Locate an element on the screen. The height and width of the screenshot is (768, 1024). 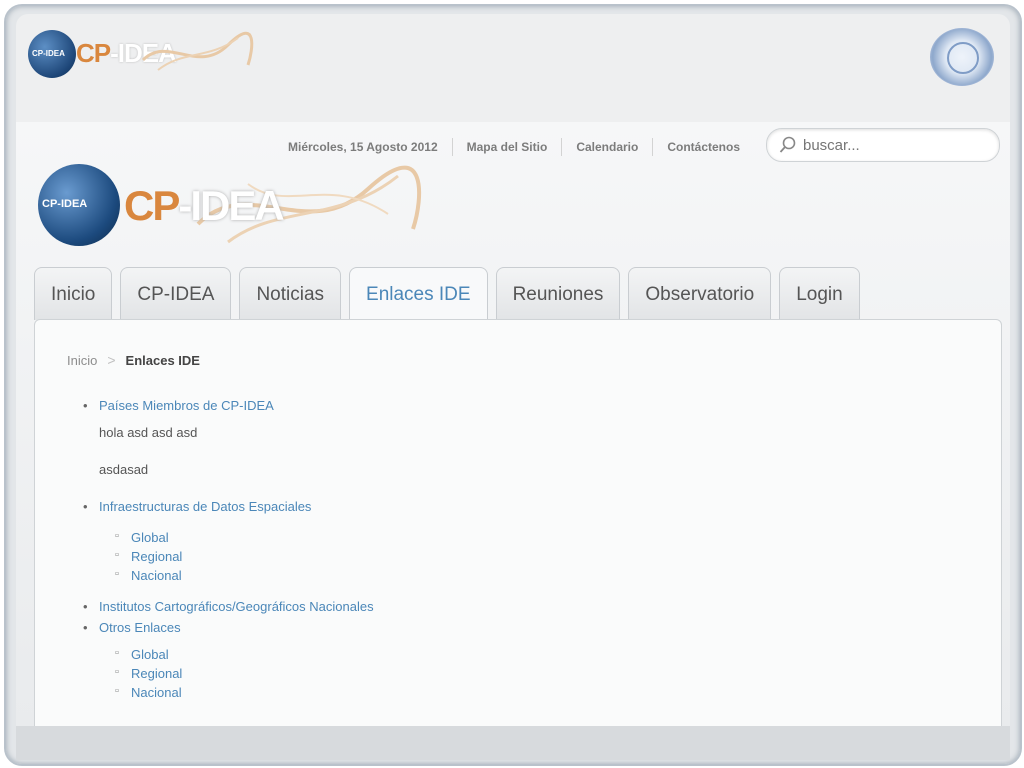
un-emblem-icon is located at coordinates (962, 57).